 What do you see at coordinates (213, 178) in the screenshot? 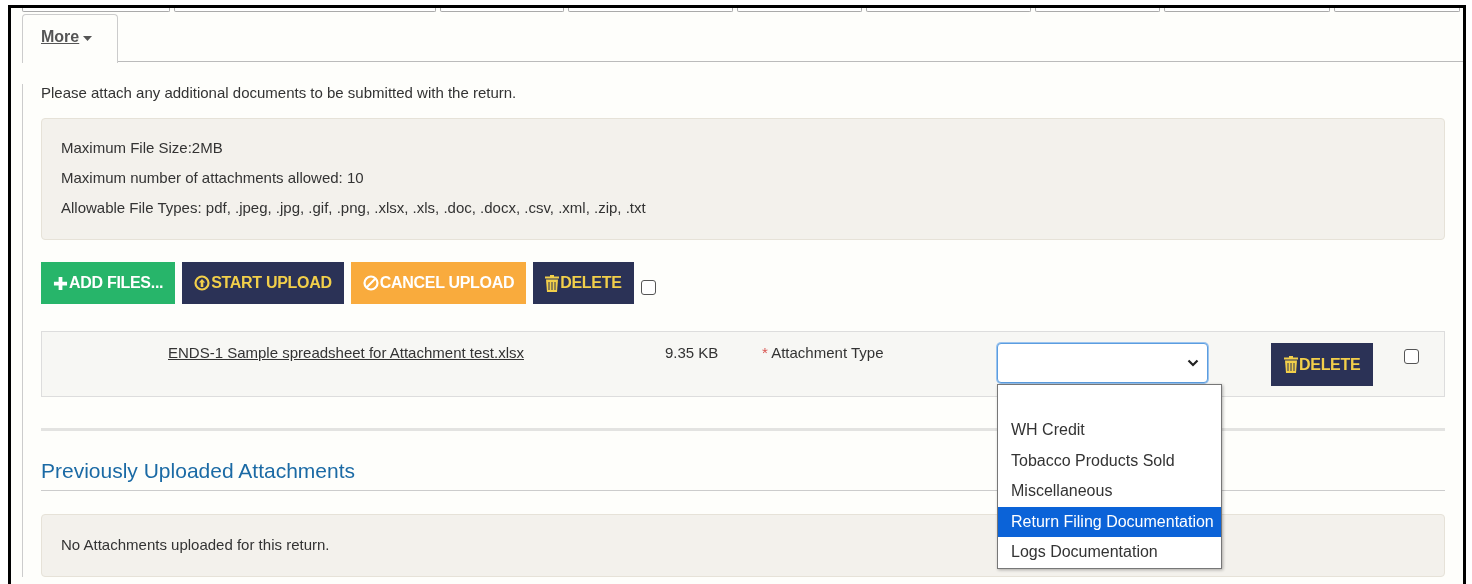
I see `limit-text: Maximum number of attachments allowed: 10` at bounding box center [213, 178].